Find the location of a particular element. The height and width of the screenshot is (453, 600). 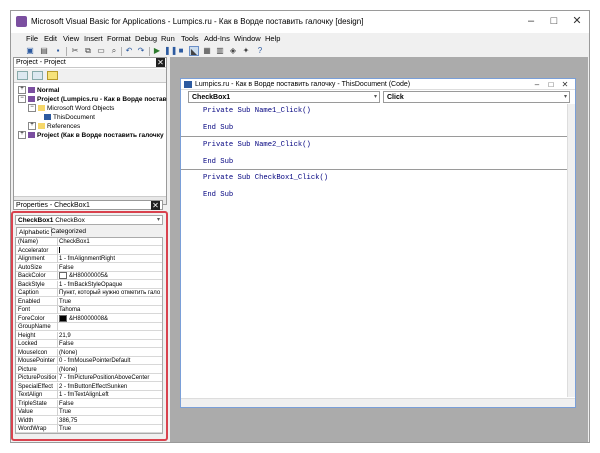

redo-icon: ↷ is located at coordinates (141, 51).